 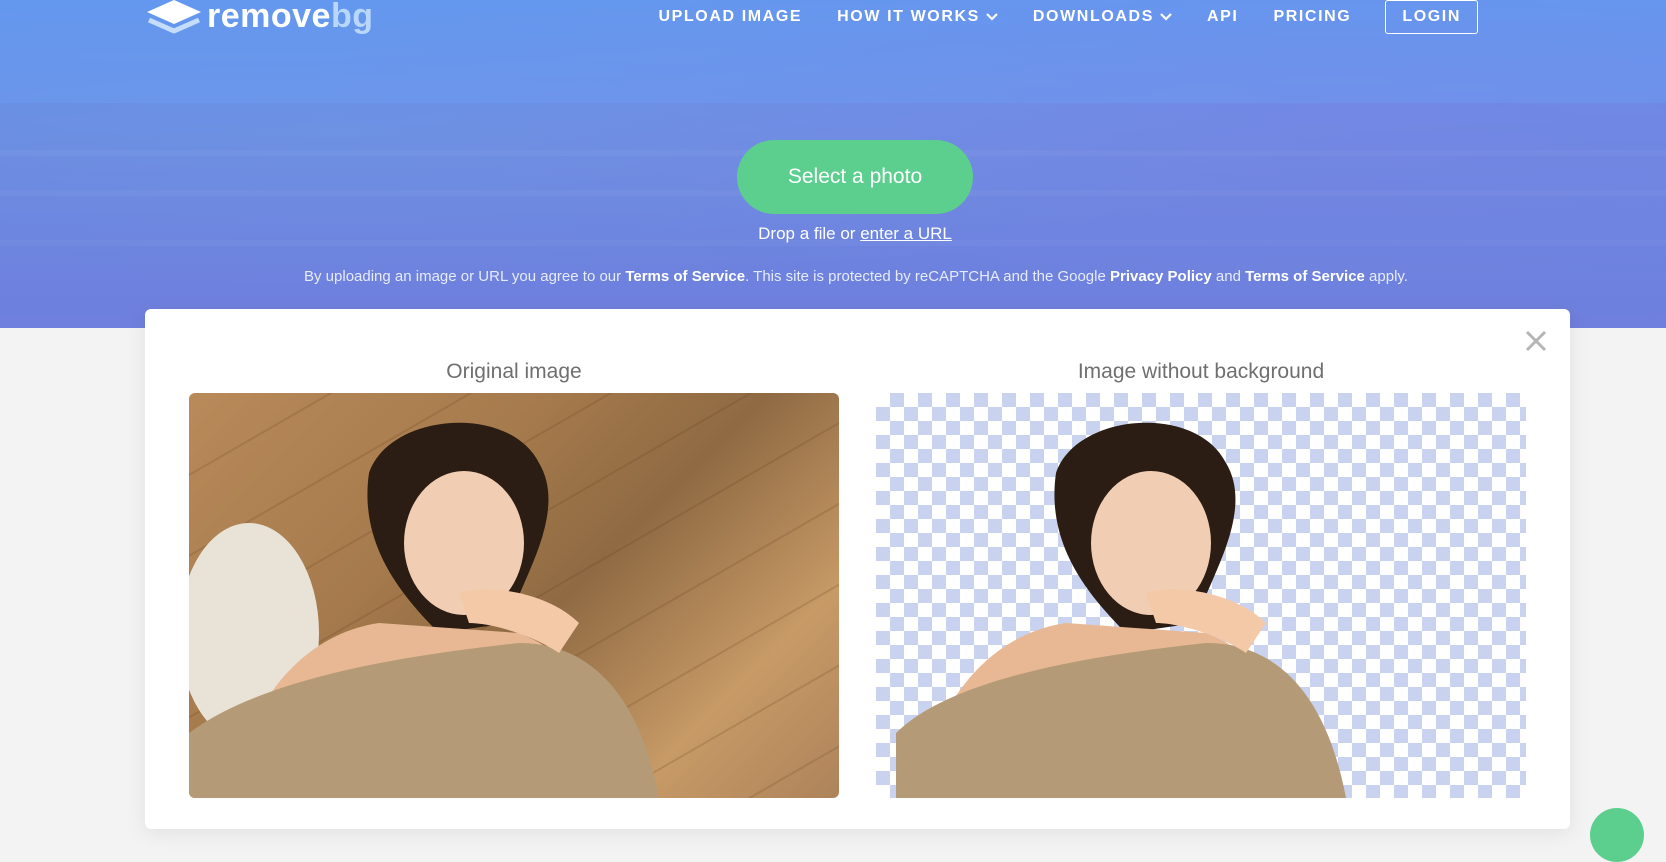 What do you see at coordinates (1222, 17) in the screenshot?
I see `nav-api: API` at bounding box center [1222, 17].